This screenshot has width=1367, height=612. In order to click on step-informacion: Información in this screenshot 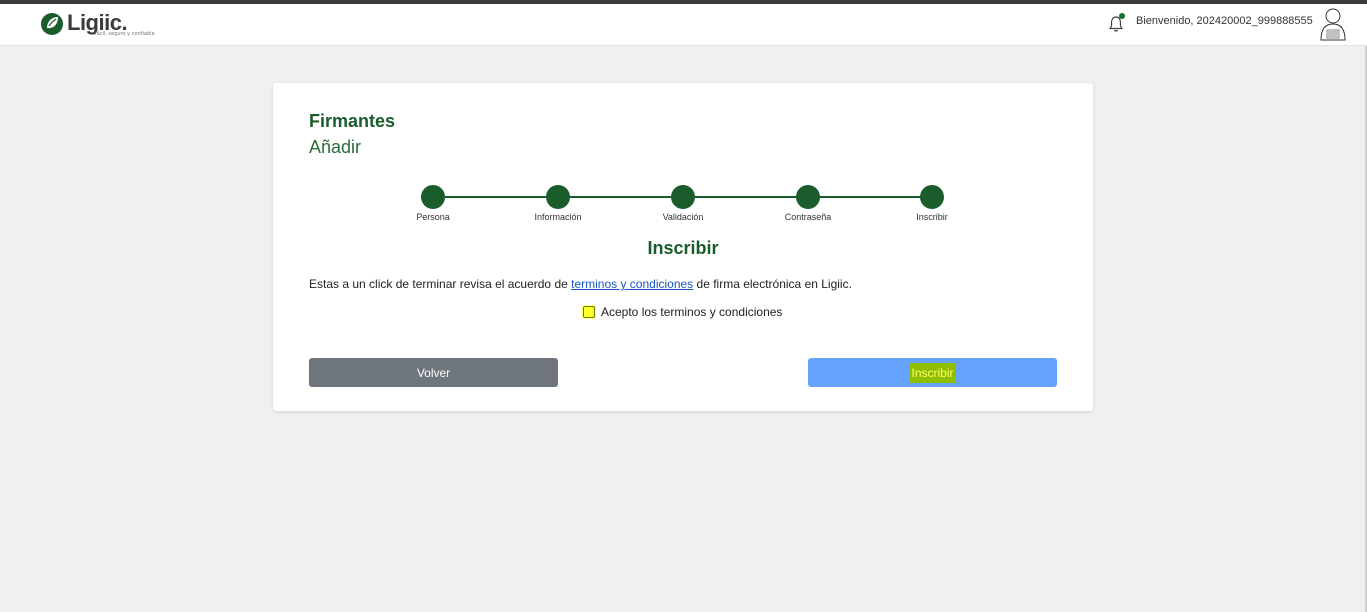, I will do `click(558, 203)`.